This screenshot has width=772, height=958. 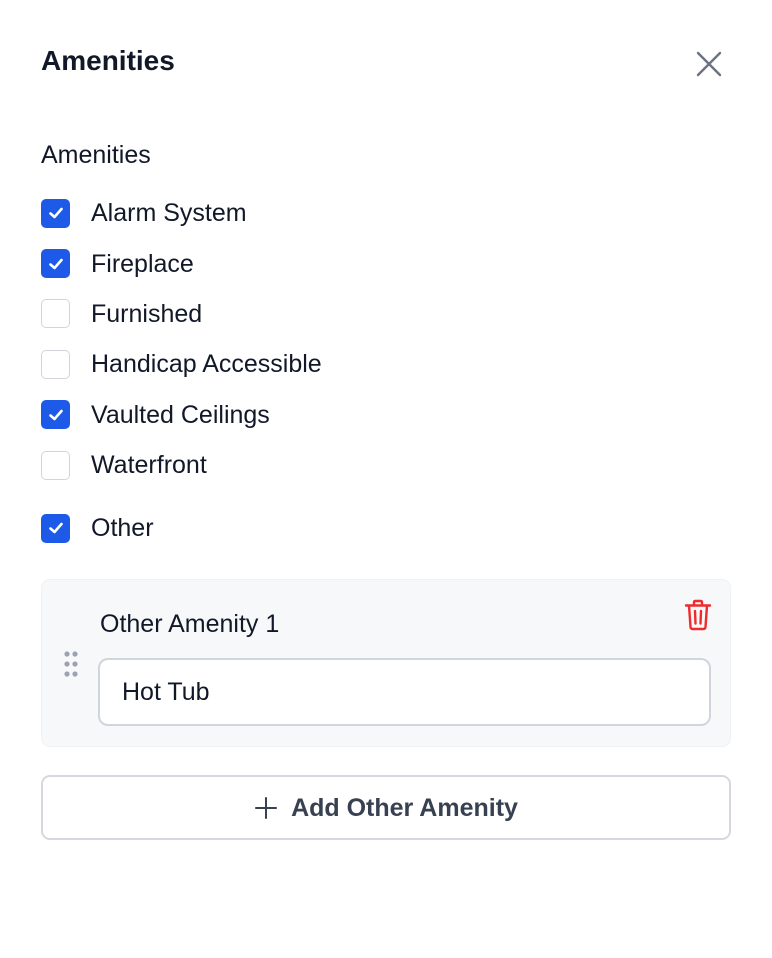 What do you see at coordinates (381, 213) in the screenshot?
I see `amenity-option-alarm-system: Alarm System` at bounding box center [381, 213].